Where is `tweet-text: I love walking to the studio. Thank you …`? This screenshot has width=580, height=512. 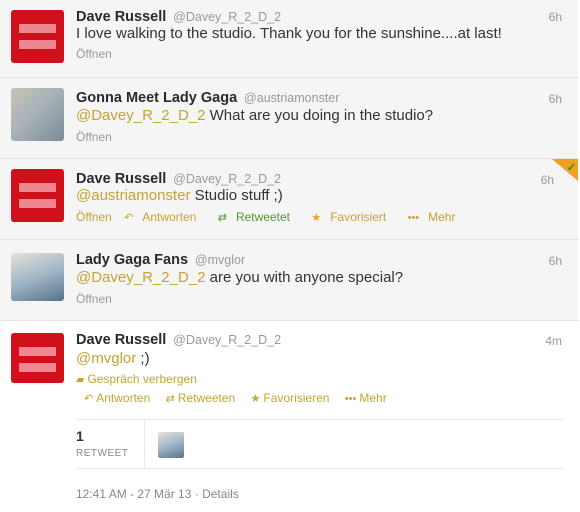 tweet-text: I love walking to the studio. Thank you … is located at coordinates (289, 33).